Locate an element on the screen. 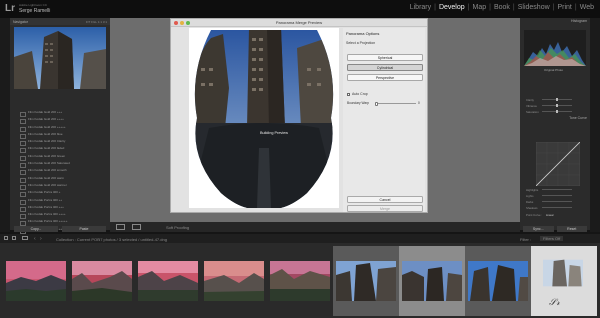  clarity-handle is located at coordinates (557, 99).